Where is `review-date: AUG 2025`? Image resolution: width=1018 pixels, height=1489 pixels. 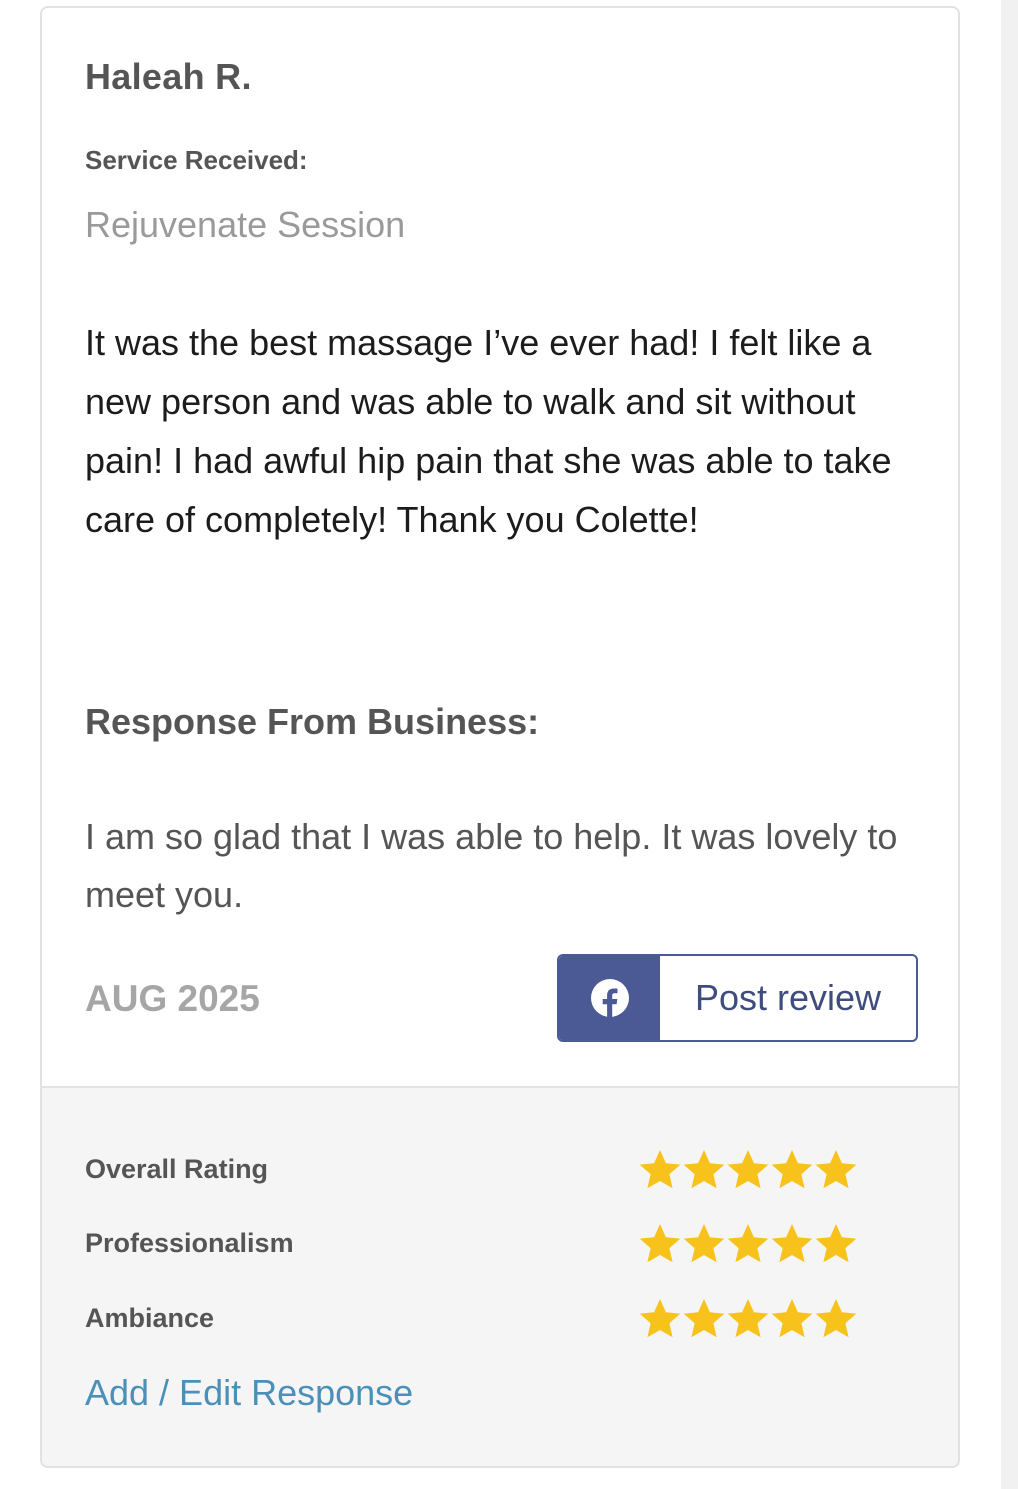
review-date: AUG 2025 is located at coordinates (172, 998).